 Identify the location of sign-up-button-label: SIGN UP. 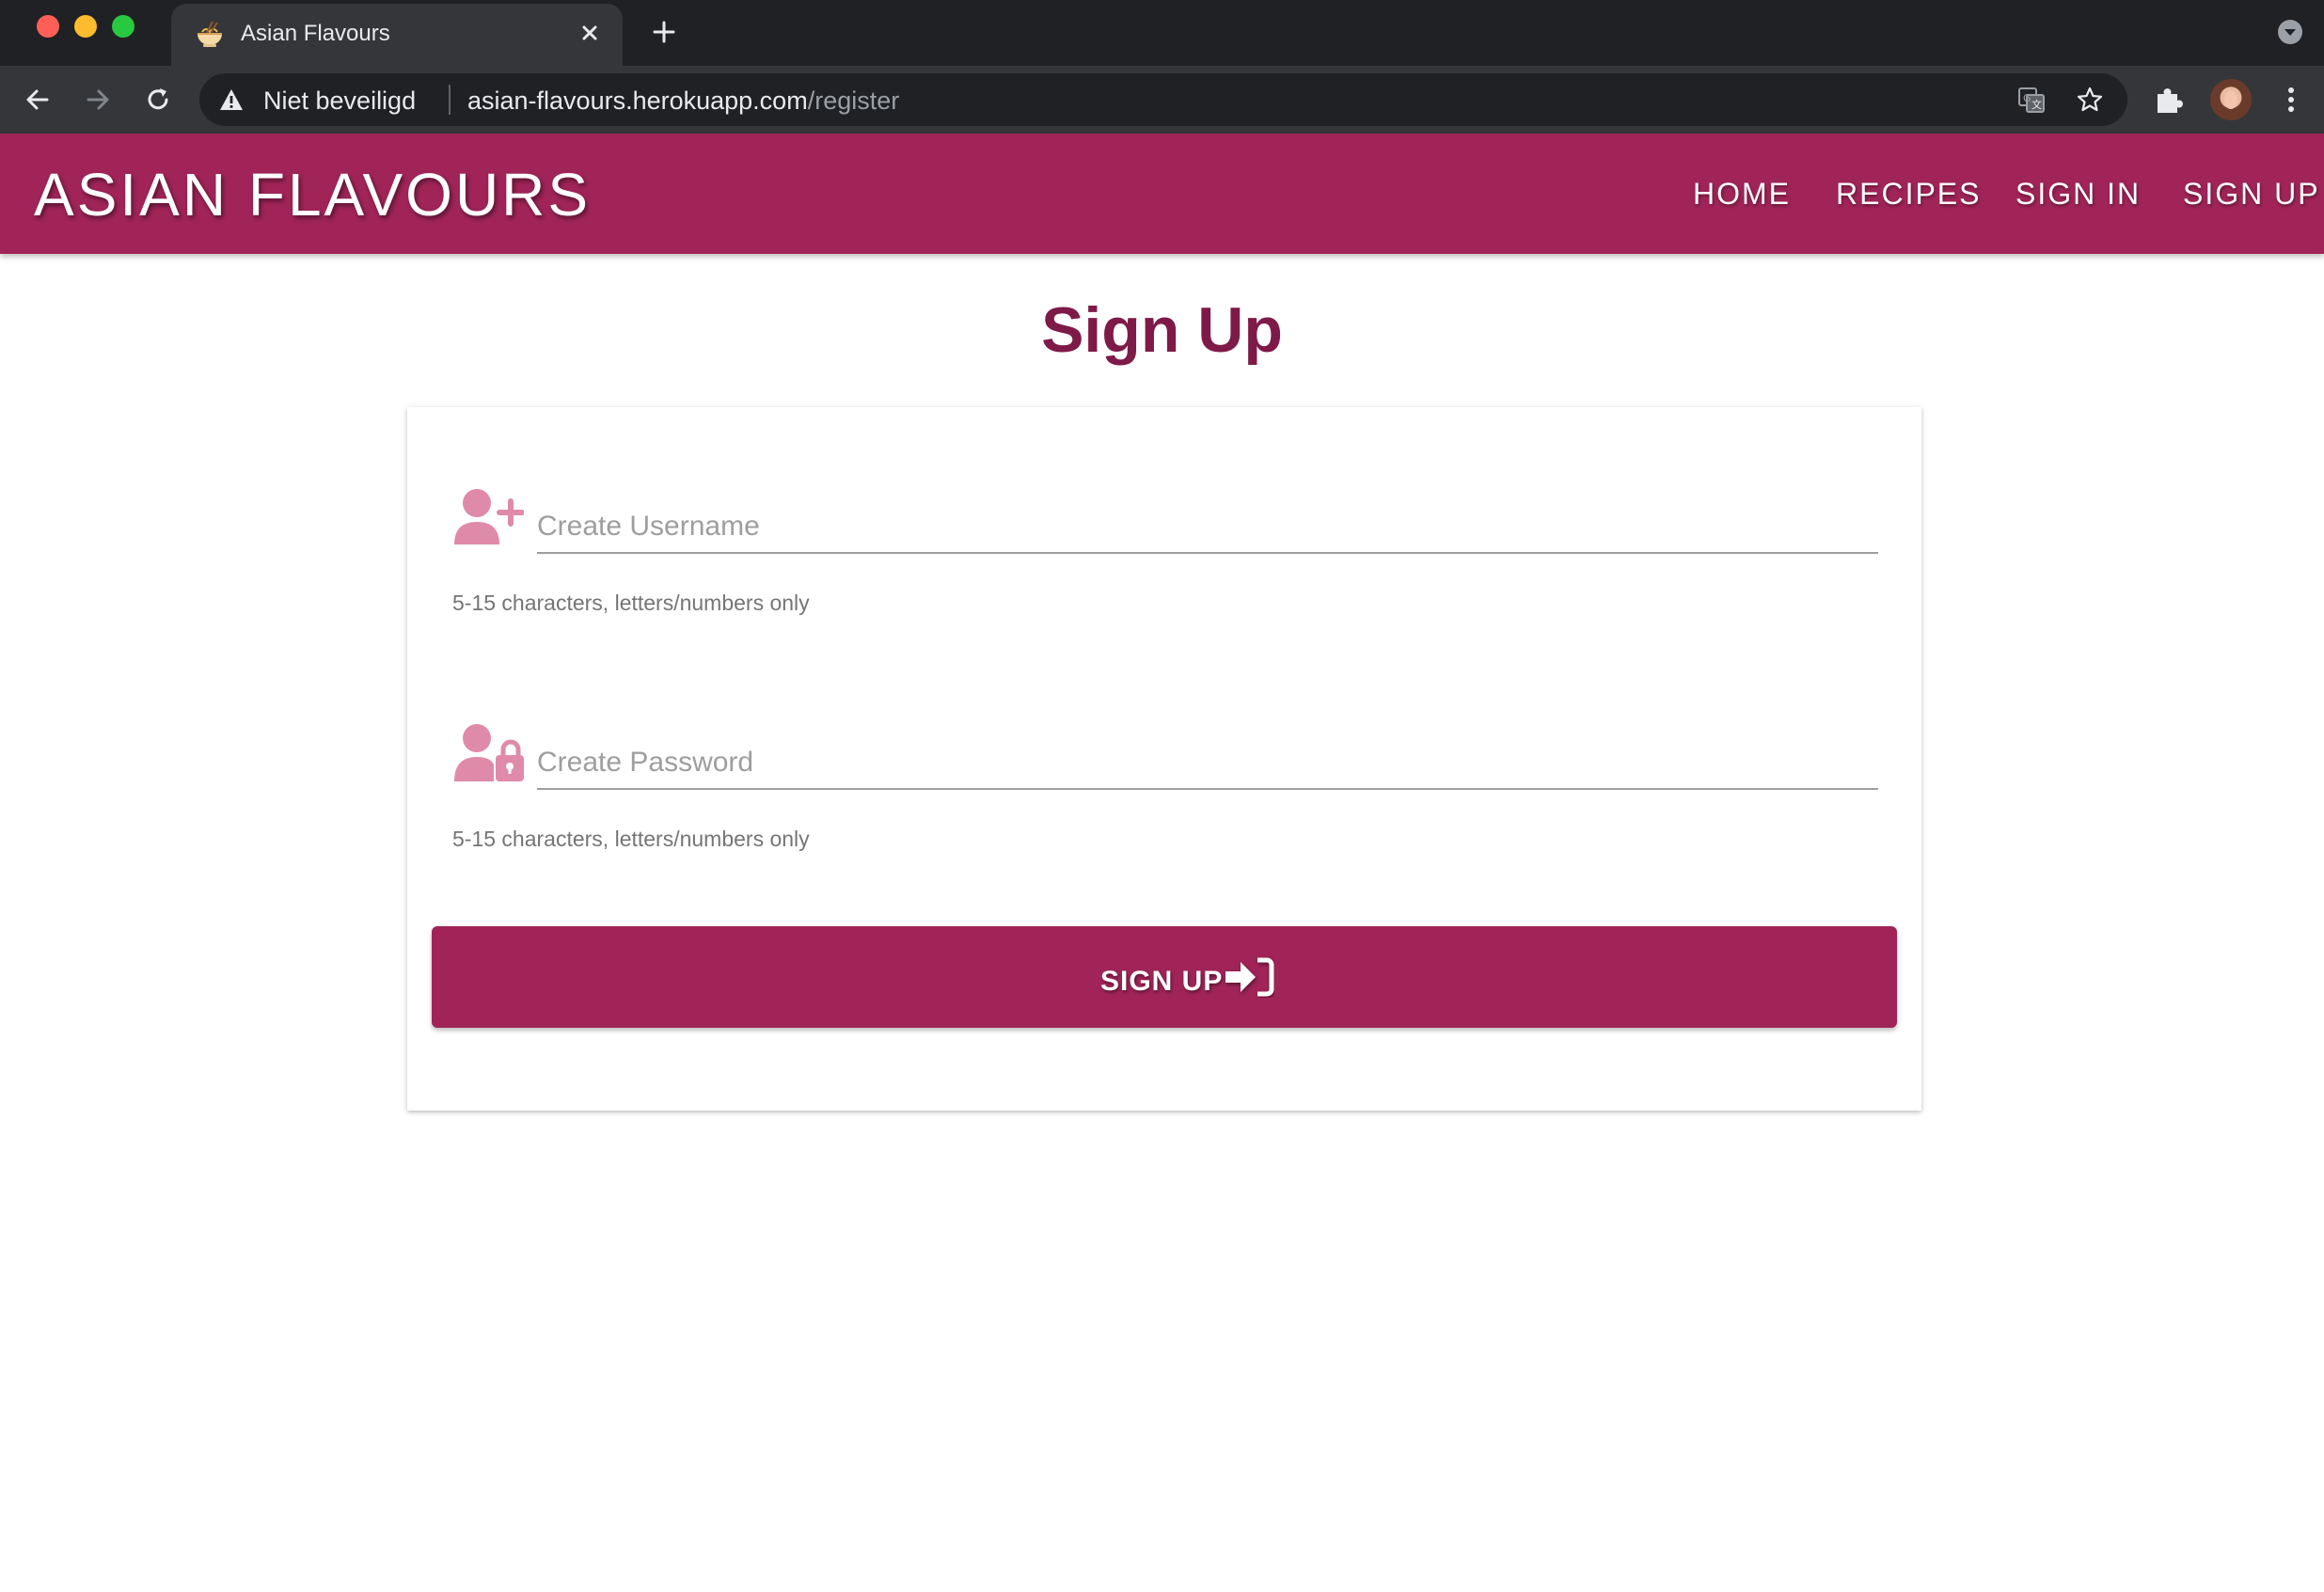
(1162, 982).